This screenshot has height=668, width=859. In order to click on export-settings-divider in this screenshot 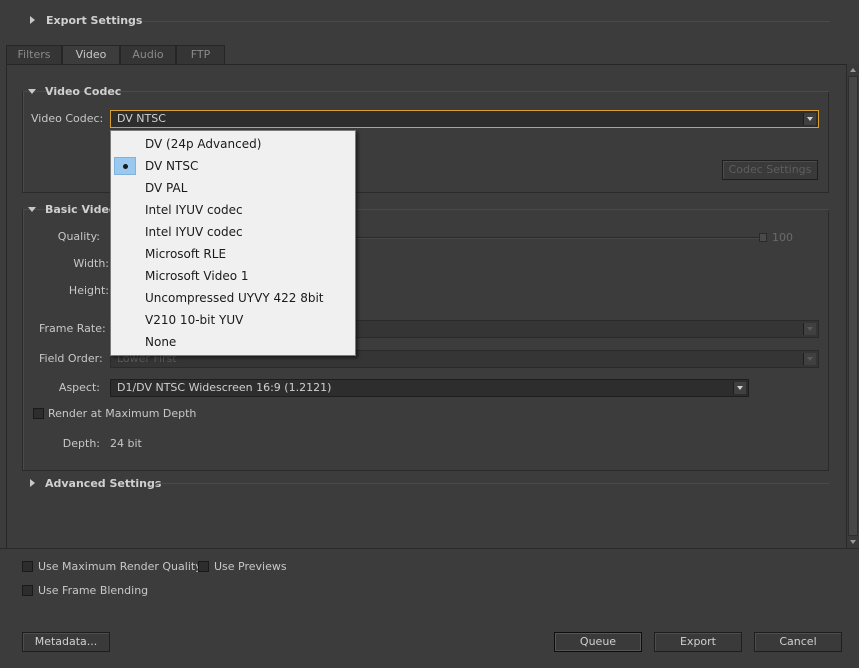, I will do `click(486, 21)`.